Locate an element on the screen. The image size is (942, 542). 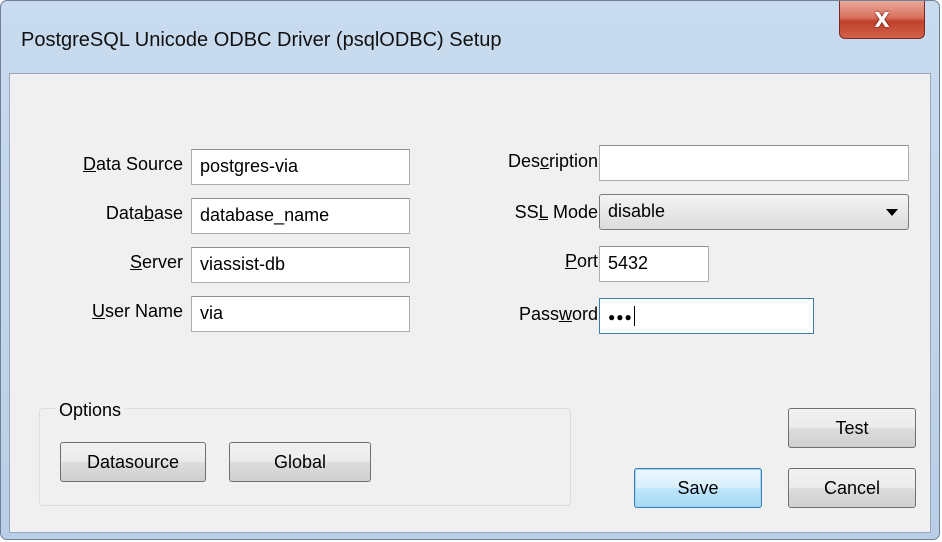
password-input: ●●● is located at coordinates (706, 316).